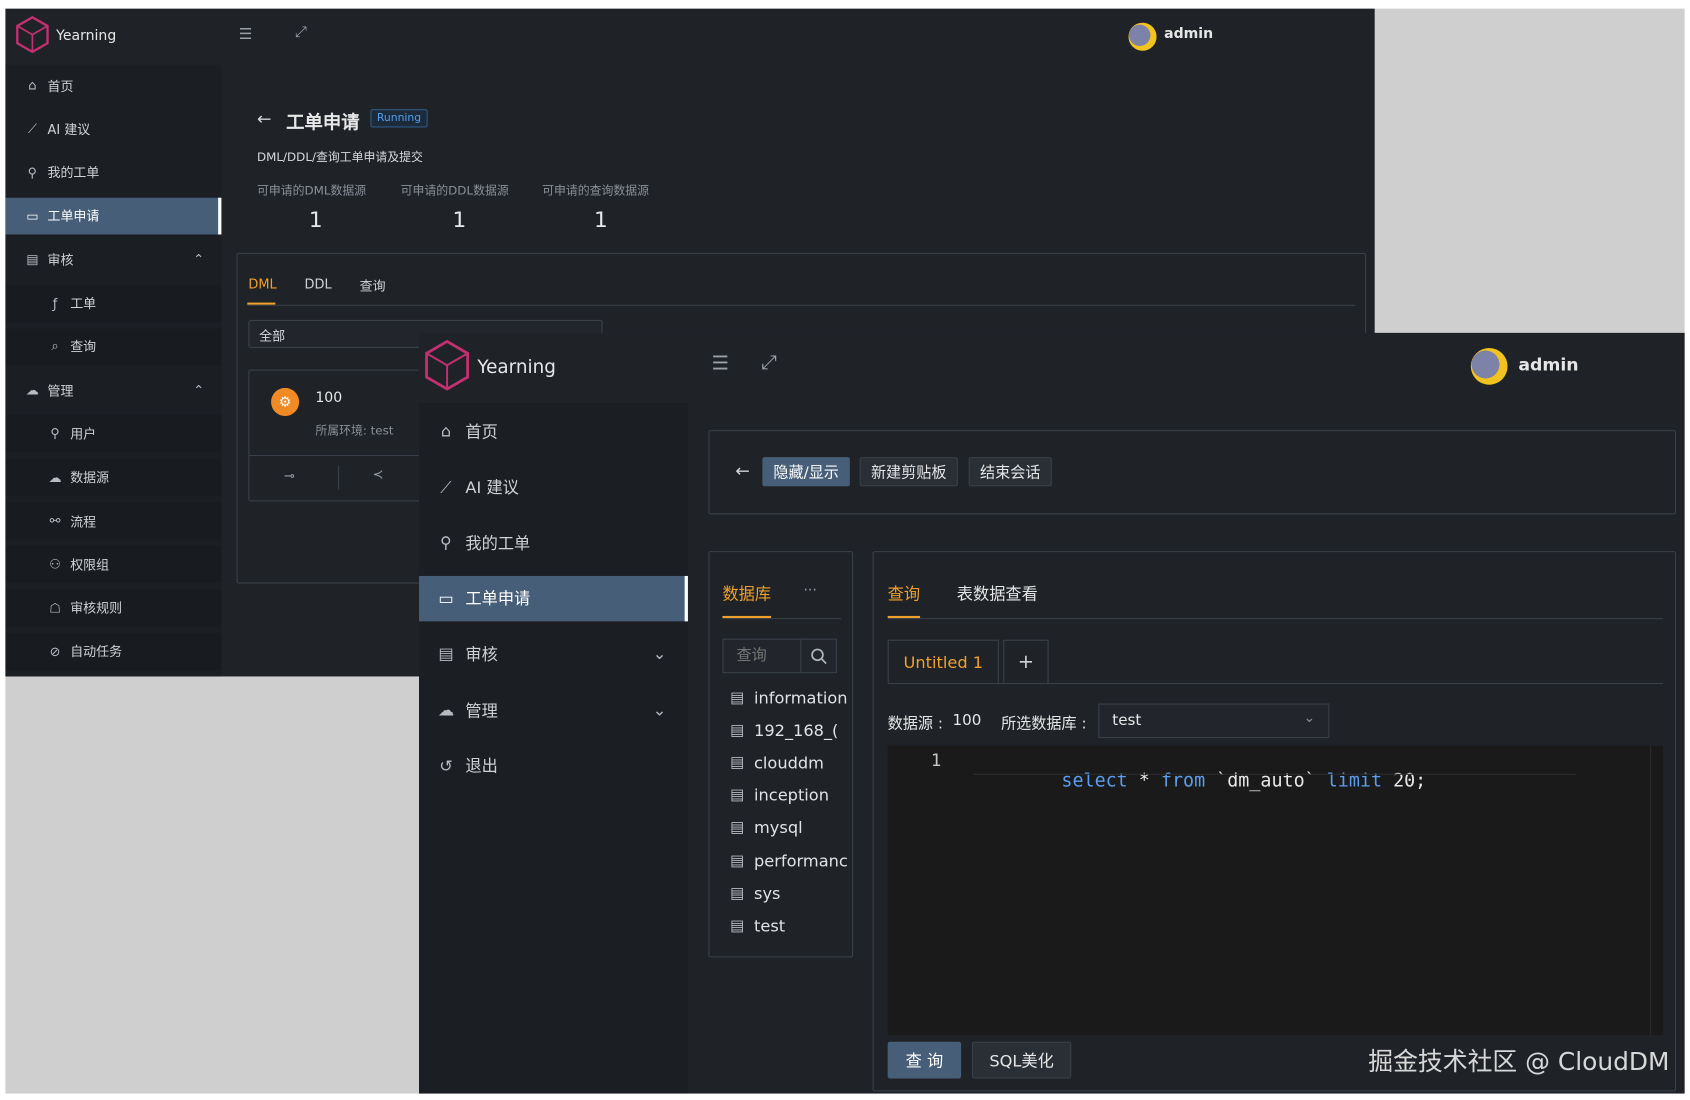  I want to click on database-select: test ⌄, so click(1214, 721).